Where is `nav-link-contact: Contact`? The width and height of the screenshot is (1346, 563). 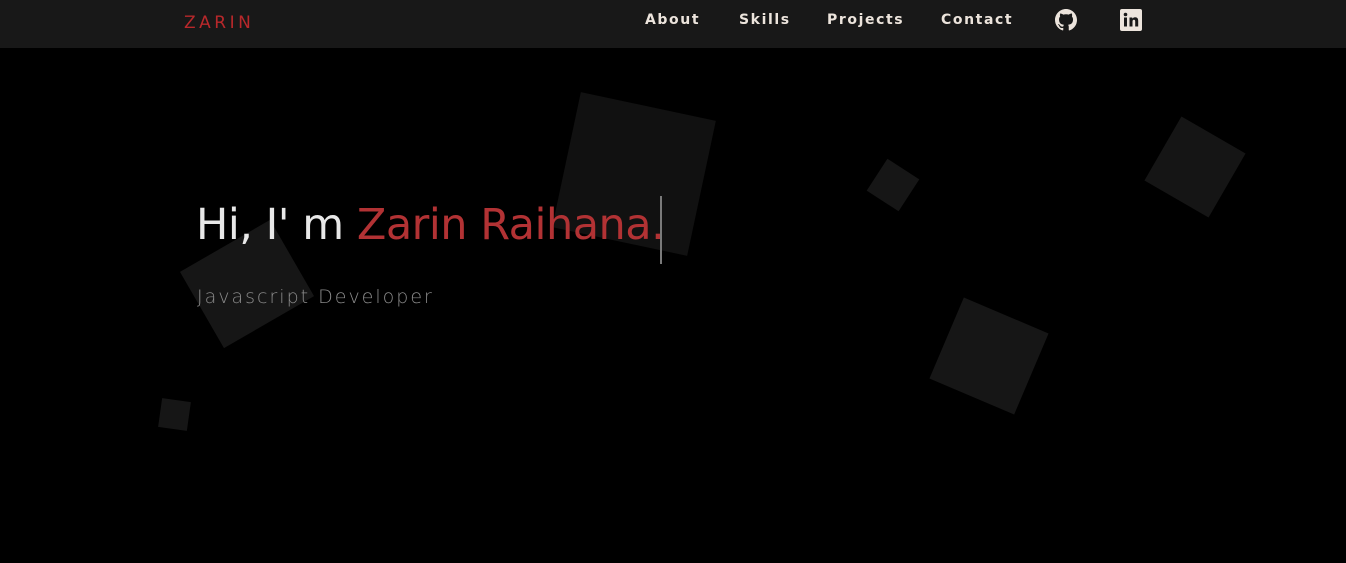
nav-link-contact: Contact is located at coordinates (977, 20).